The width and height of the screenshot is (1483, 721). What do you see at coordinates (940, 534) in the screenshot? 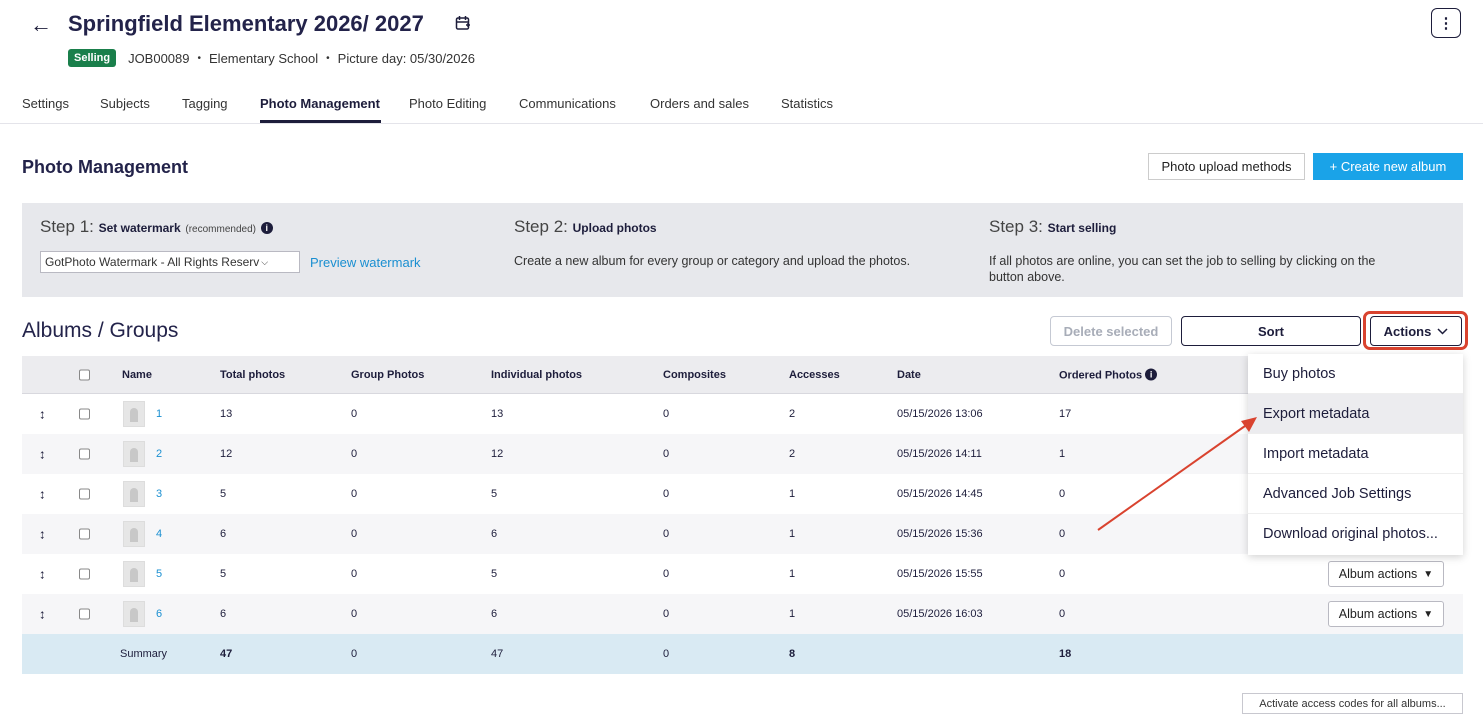
I see `date: 05/15/2026 15:36` at bounding box center [940, 534].